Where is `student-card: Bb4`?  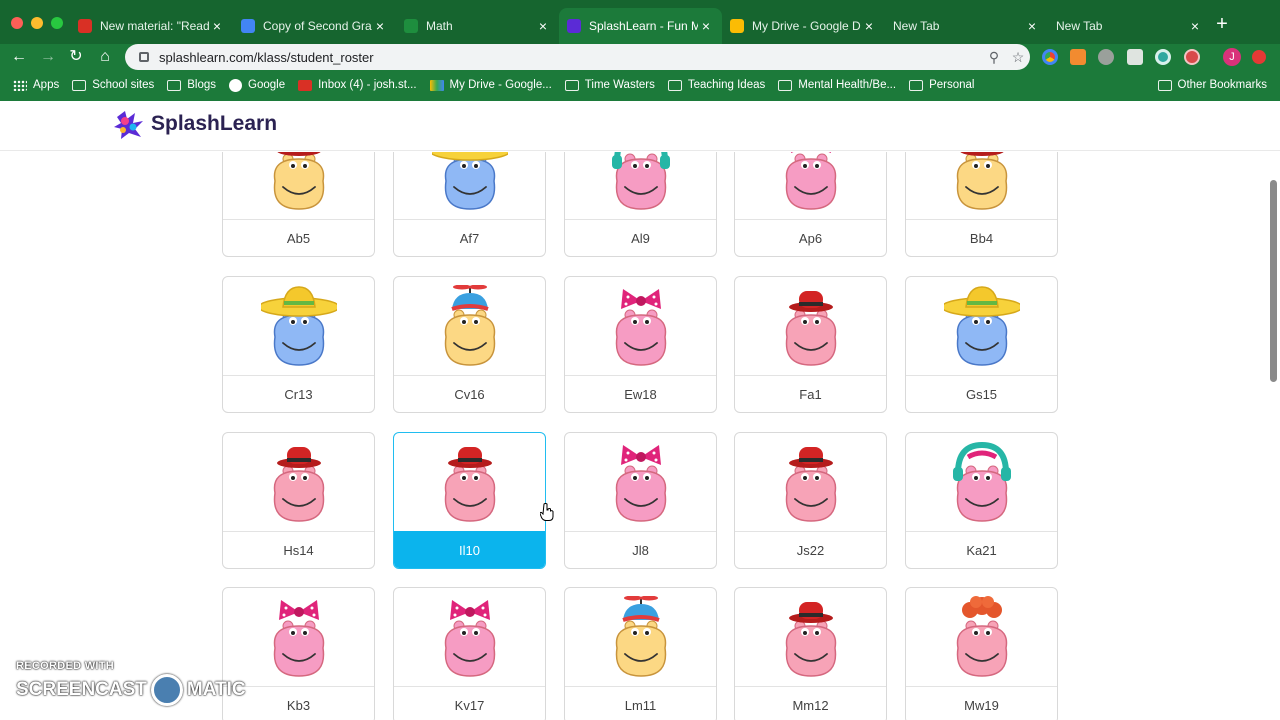
student-card: Bb4 is located at coordinates (981, 204).